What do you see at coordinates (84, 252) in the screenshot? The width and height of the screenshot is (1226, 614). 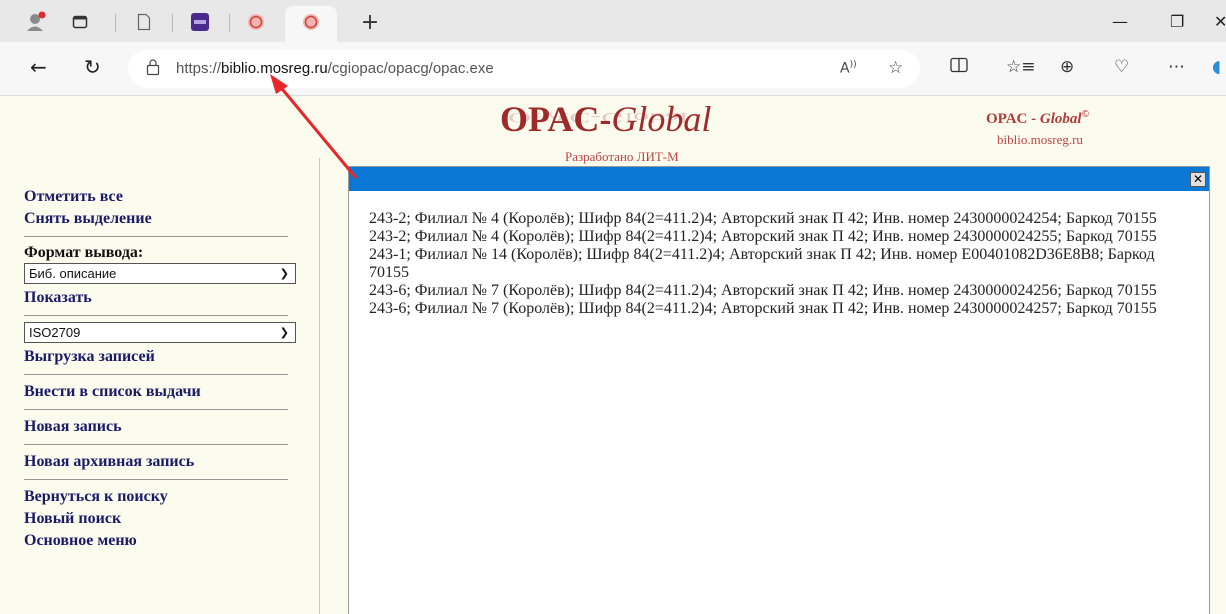 I see `format-label: Формат вывода:` at bounding box center [84, 252].